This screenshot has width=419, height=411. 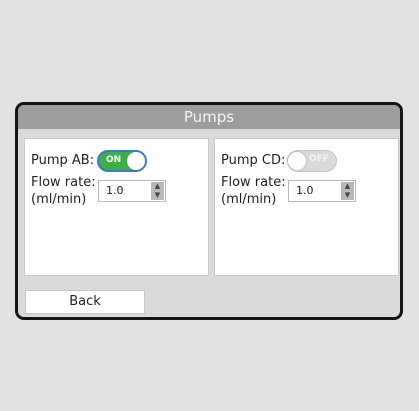 I want to click on pump-ab-label: Pump AB:, so click(x=63, y=160).